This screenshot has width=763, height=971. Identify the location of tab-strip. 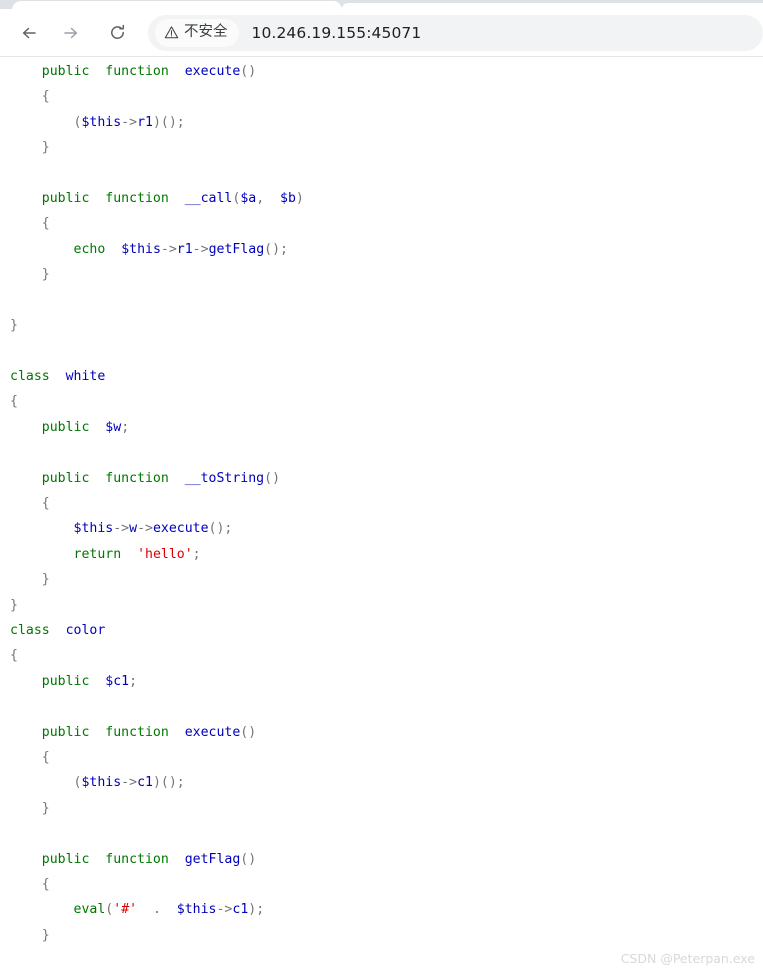
(381, 4).